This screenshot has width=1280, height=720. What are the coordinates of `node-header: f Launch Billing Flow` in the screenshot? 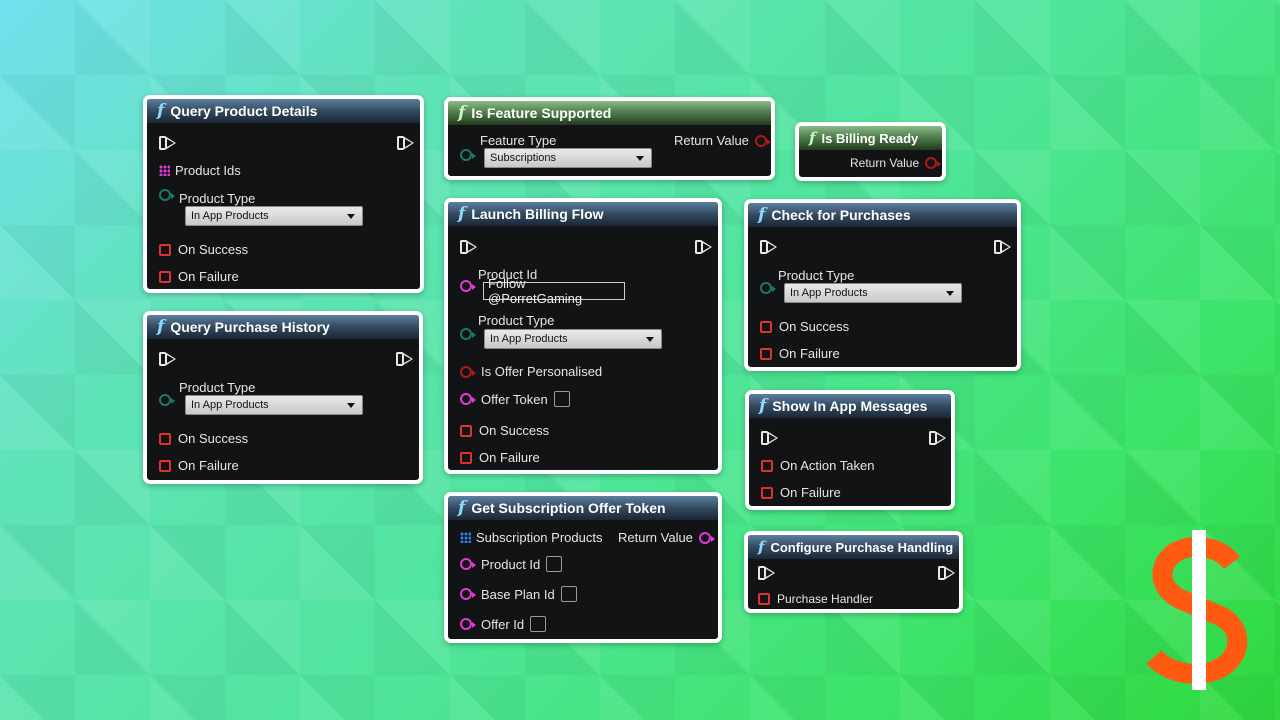 It's located at (583, 214).